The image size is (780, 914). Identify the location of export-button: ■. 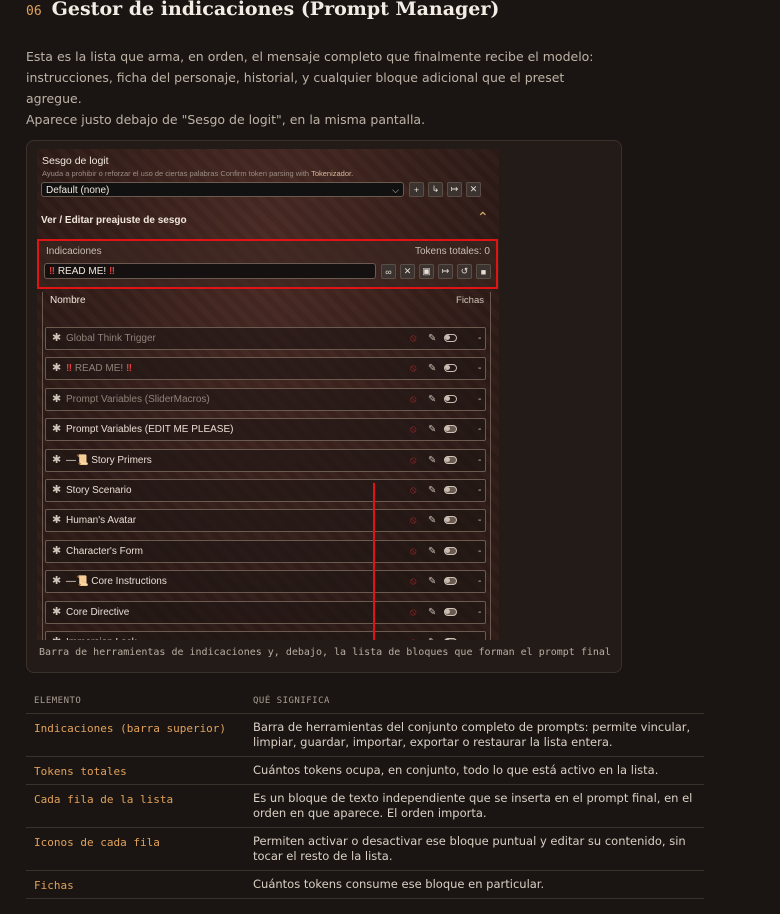
(483, 271).